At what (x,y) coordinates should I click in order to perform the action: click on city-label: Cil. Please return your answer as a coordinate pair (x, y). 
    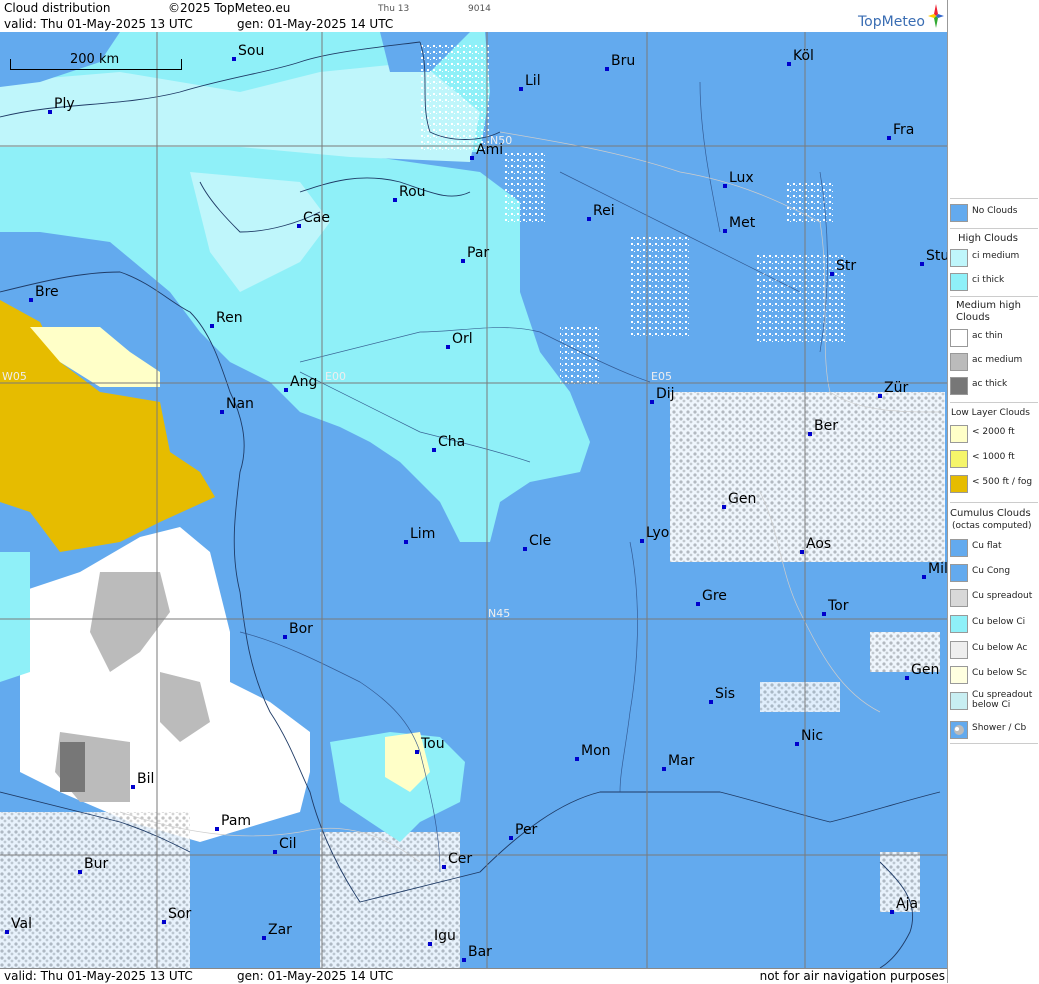
    Looking at the image, I should click on (288, 844).